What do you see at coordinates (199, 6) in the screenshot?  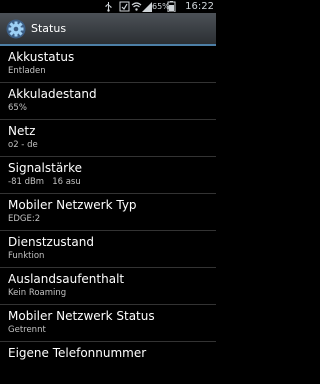 I see `clock: 16:22` at bounding box center [199, 6].